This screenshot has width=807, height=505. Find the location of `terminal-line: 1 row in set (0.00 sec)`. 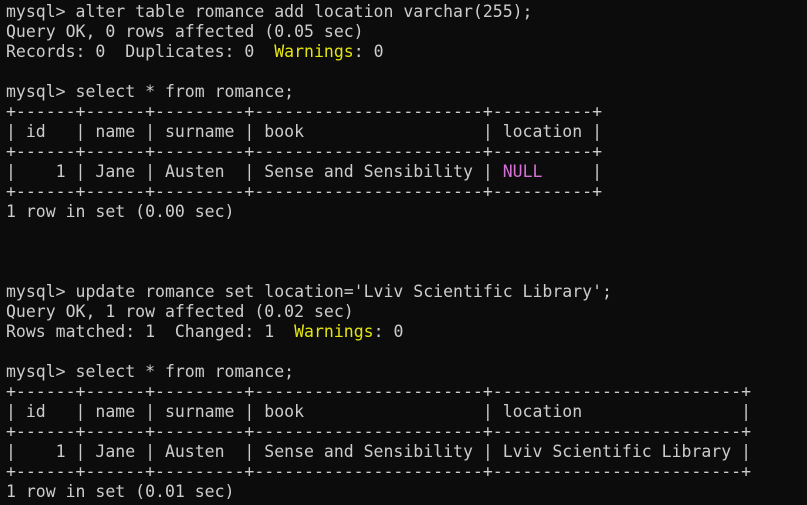

terminal-line: 1 row in set (0.00 sec) is located at coordinates (406, 212).